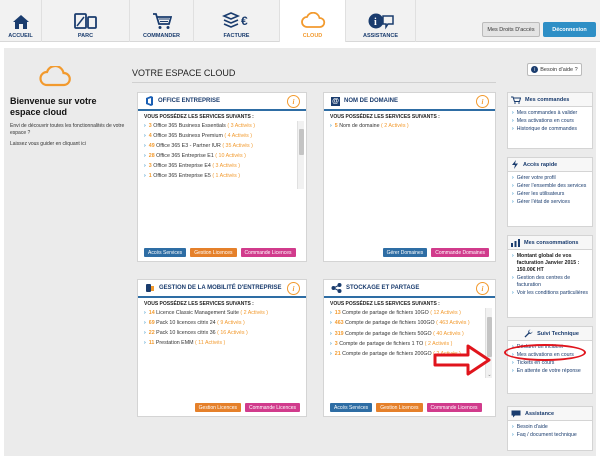 The height and width of the screenshot is (459, 600). What do you see at coordinates (550, 202) in the screenshot?
I see `sidebar-link: › Gérer l'état de services` at bounding box center [550, 202].